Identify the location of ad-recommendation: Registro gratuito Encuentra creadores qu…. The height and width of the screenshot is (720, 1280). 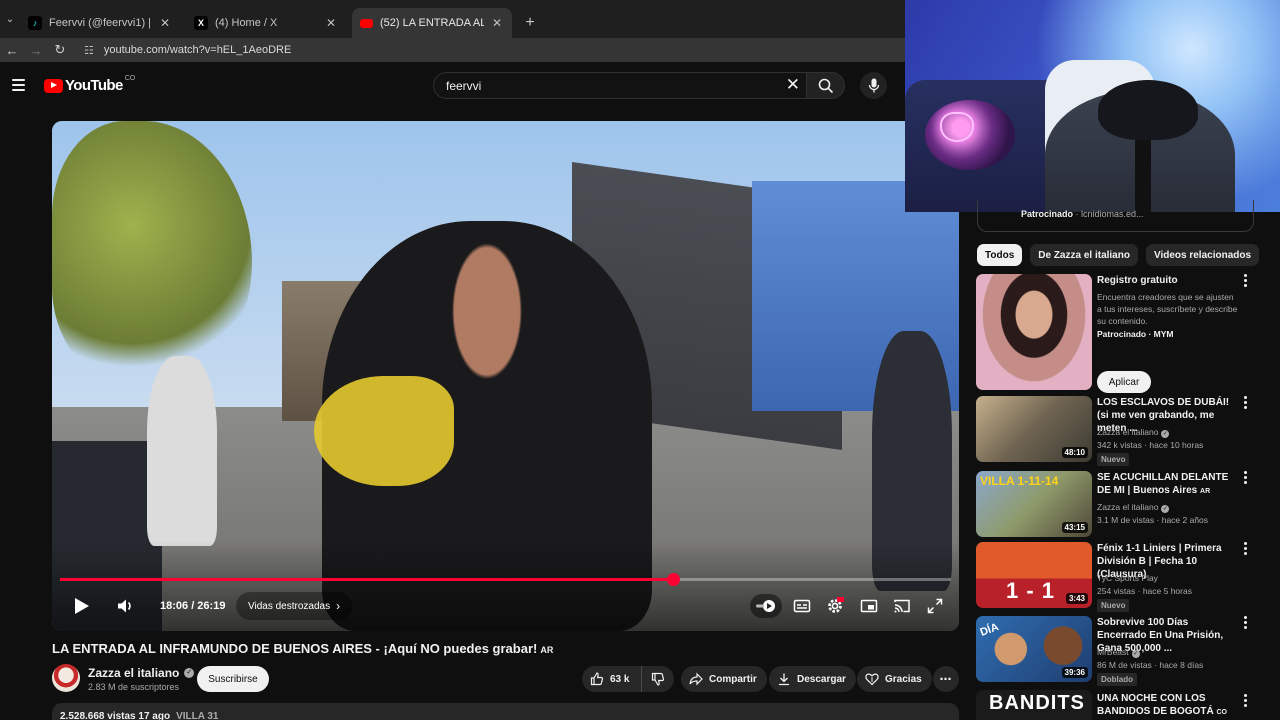
(1121, 333).